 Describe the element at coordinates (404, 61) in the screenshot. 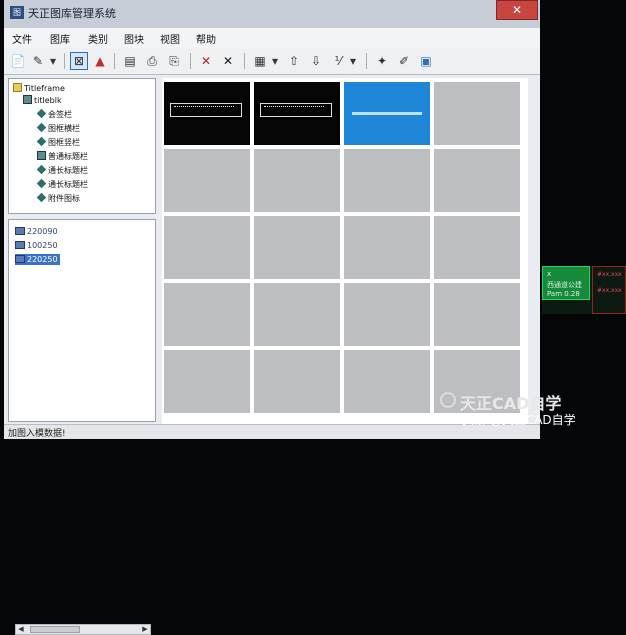

I see `pen-icon: ✐` at that location.